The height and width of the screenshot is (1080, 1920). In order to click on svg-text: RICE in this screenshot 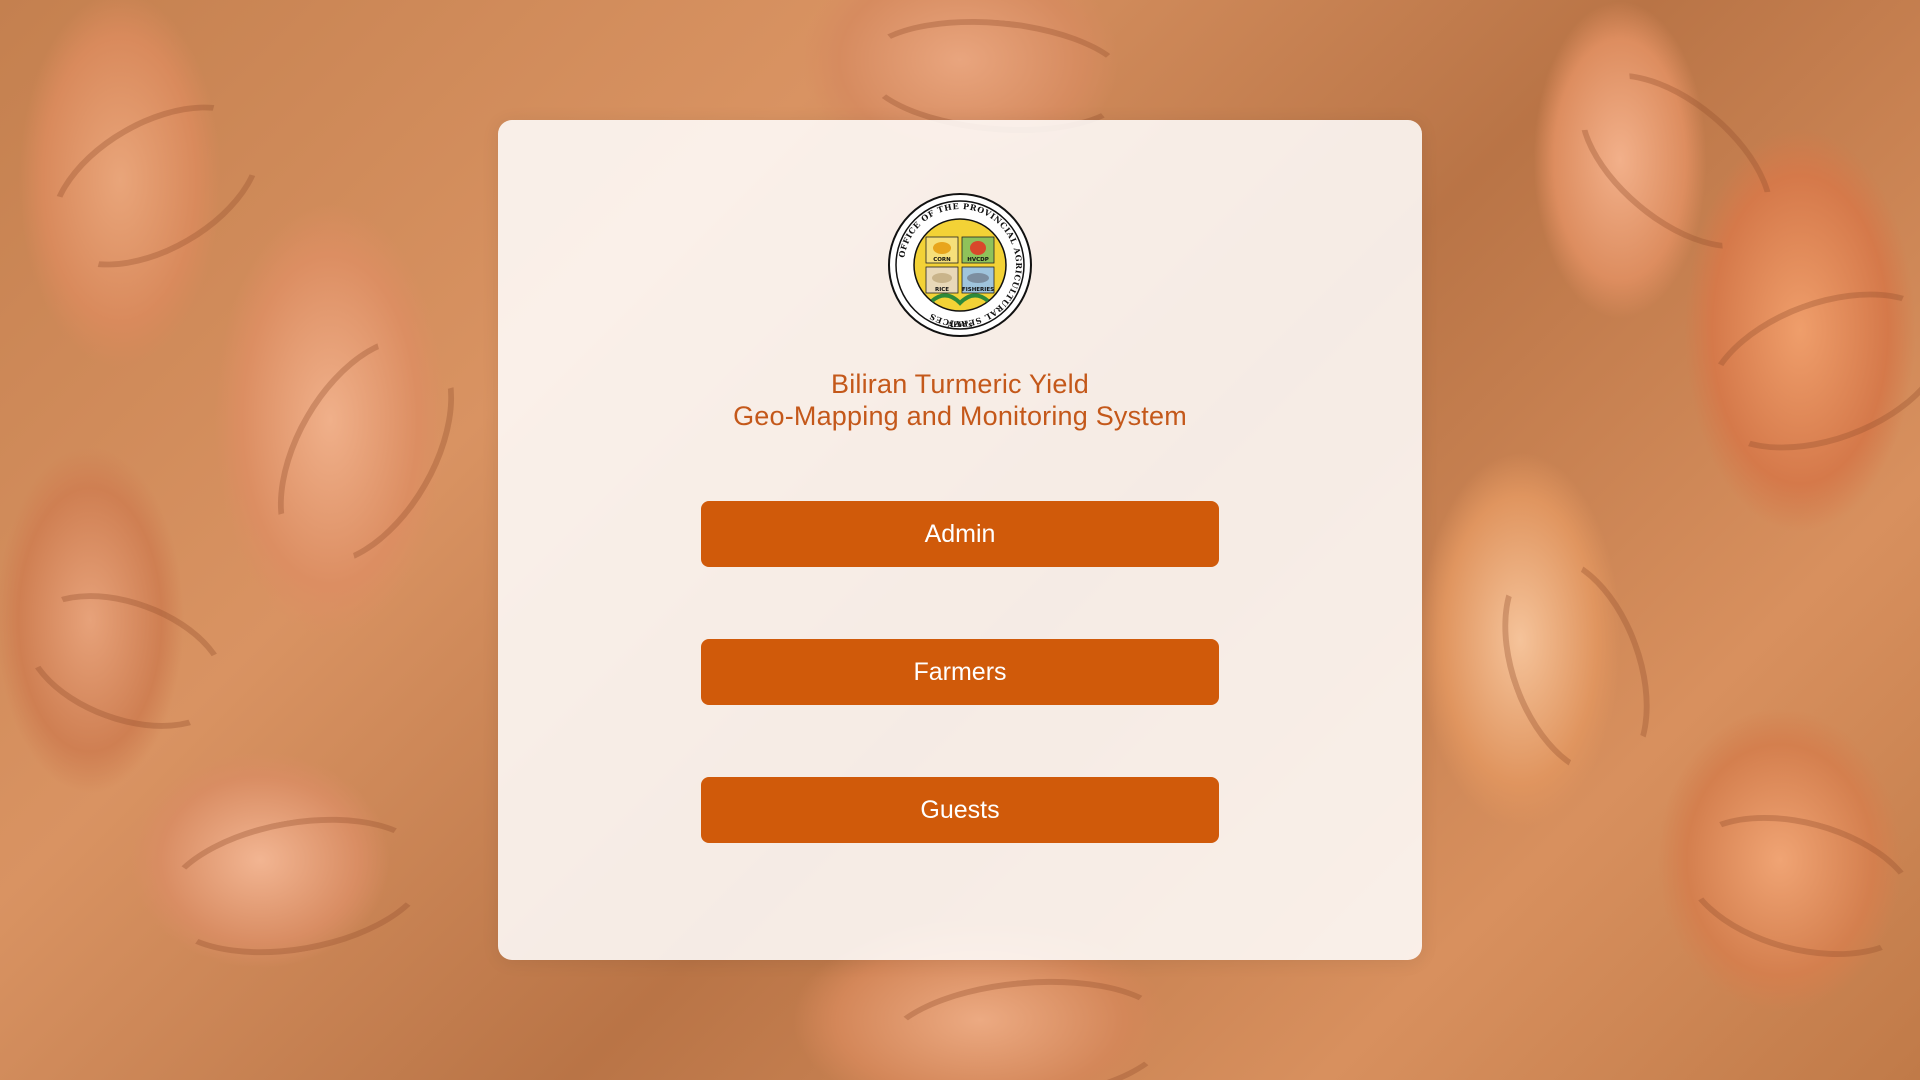, I will do `click(942, 290)`.